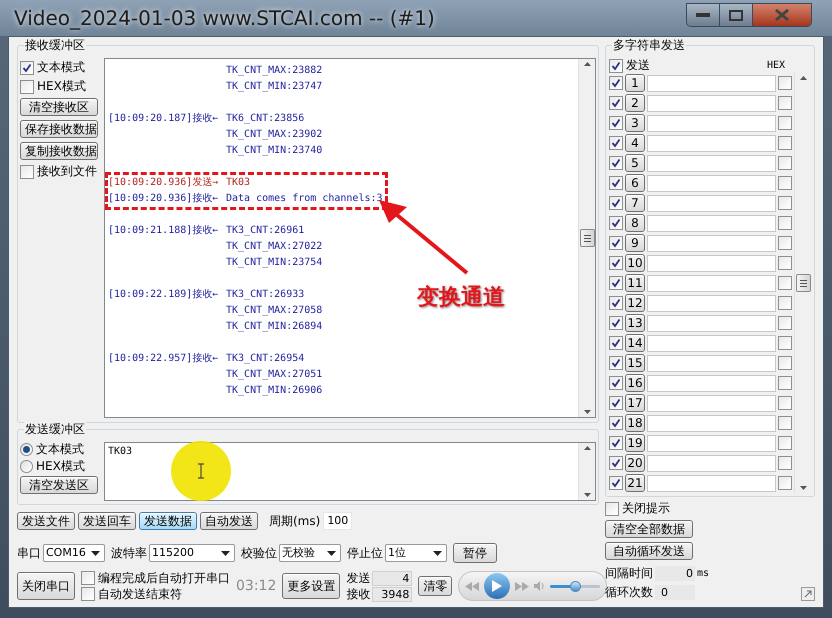 The width and height of the screenshot is (832, 618). What do you see at coordinates (782, 15) in the screenshot?
I see `close-button` at bounding box center [782, 15].